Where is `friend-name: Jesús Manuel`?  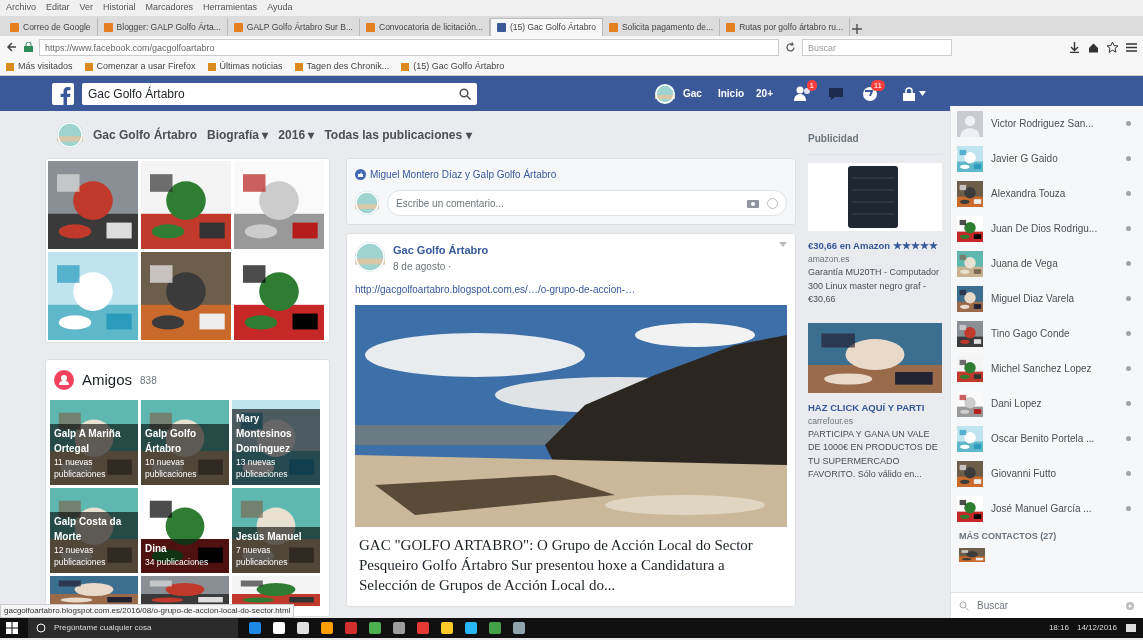 friend-name: Jesús Manuel is located at coordinates (269, 536).